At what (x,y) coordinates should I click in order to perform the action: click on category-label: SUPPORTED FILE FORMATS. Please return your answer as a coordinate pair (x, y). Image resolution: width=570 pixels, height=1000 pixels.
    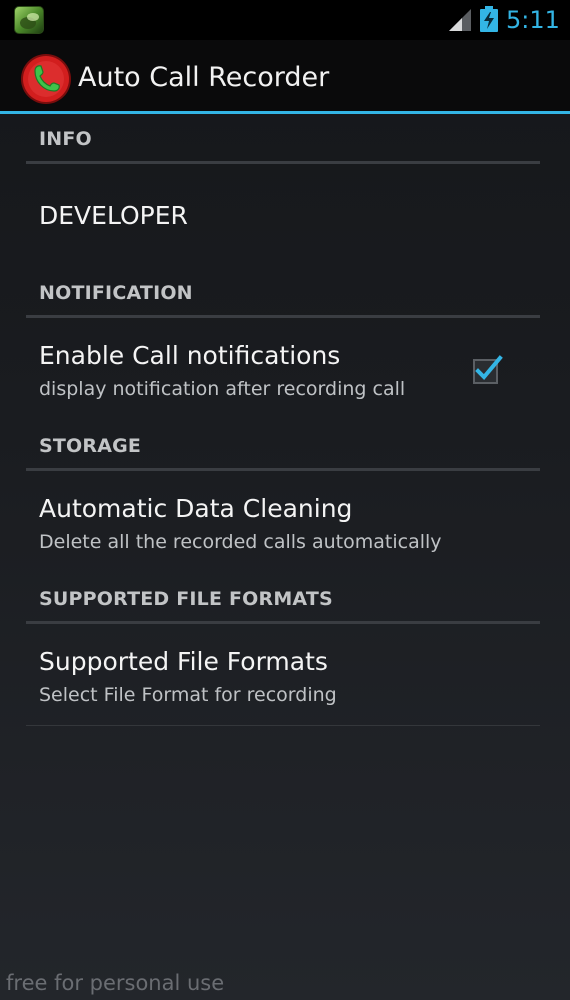
    Looking at the image, I should click on (186, 599).